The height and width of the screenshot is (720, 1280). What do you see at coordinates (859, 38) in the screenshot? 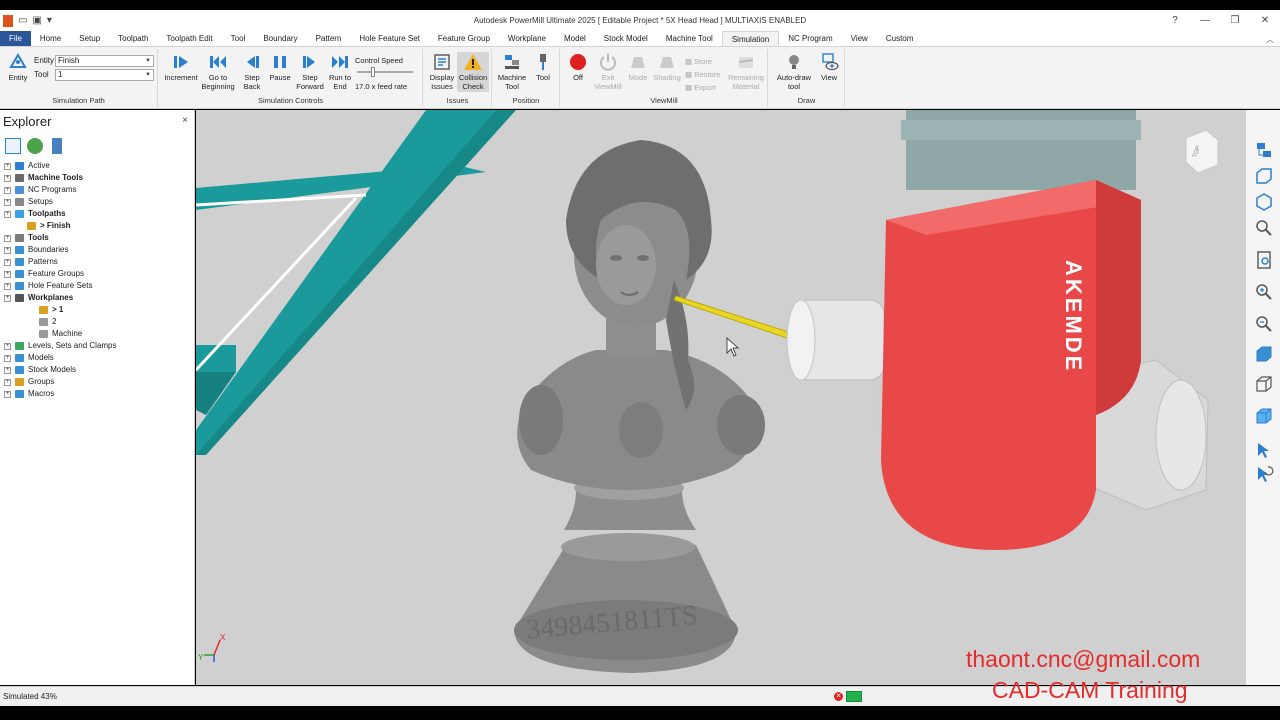
I see `tab-view: View` at bounding box center [859, 38].